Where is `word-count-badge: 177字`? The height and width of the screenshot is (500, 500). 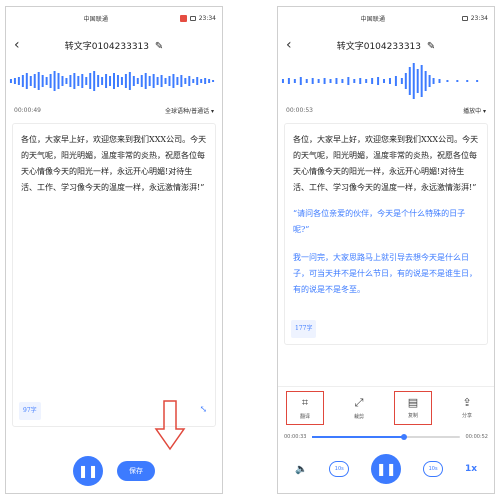
word-count-badge: 177字 is located at coordinates (304, 329).